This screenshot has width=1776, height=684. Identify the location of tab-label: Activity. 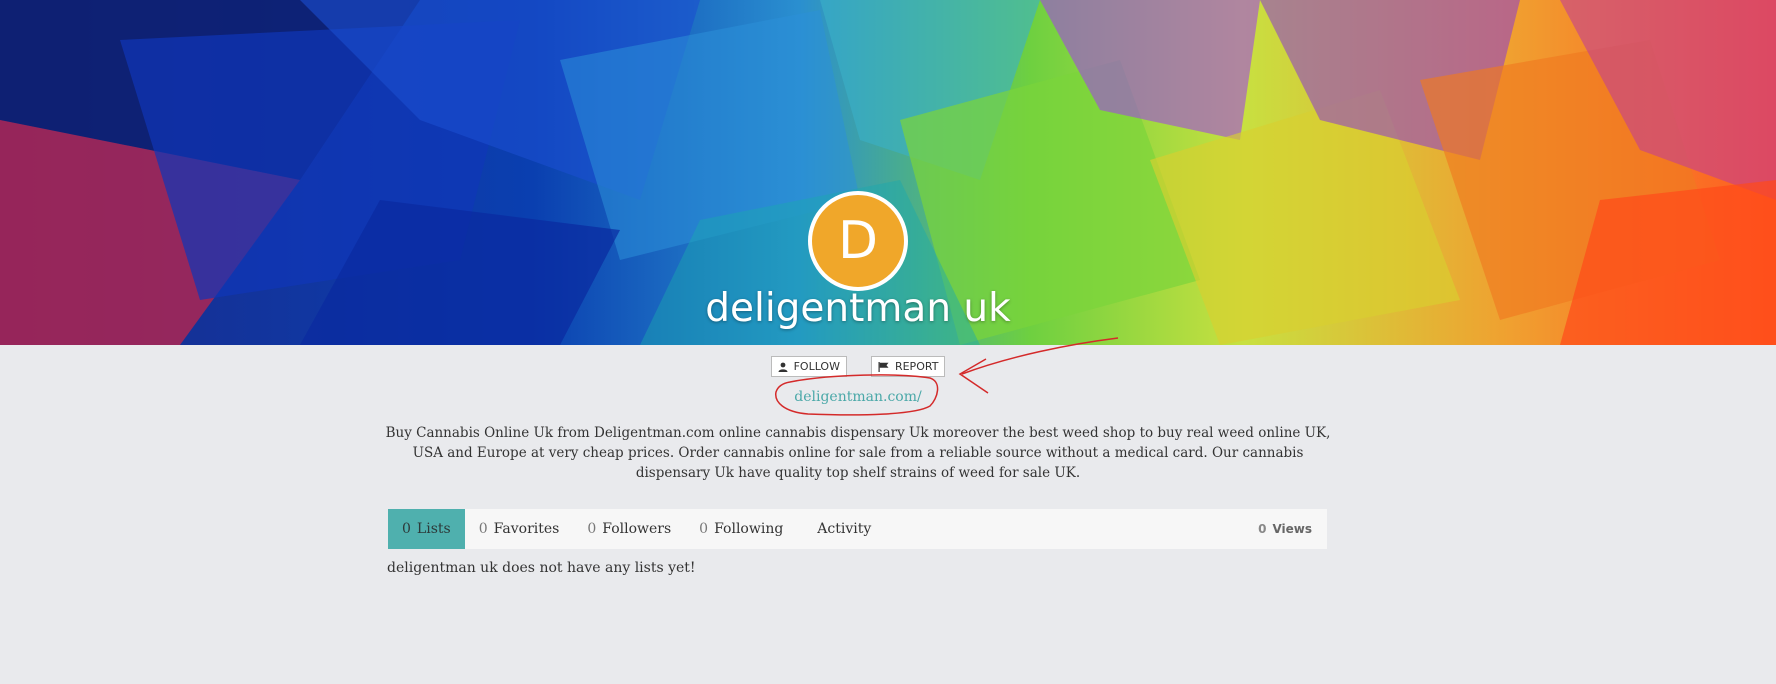
(844, 529).